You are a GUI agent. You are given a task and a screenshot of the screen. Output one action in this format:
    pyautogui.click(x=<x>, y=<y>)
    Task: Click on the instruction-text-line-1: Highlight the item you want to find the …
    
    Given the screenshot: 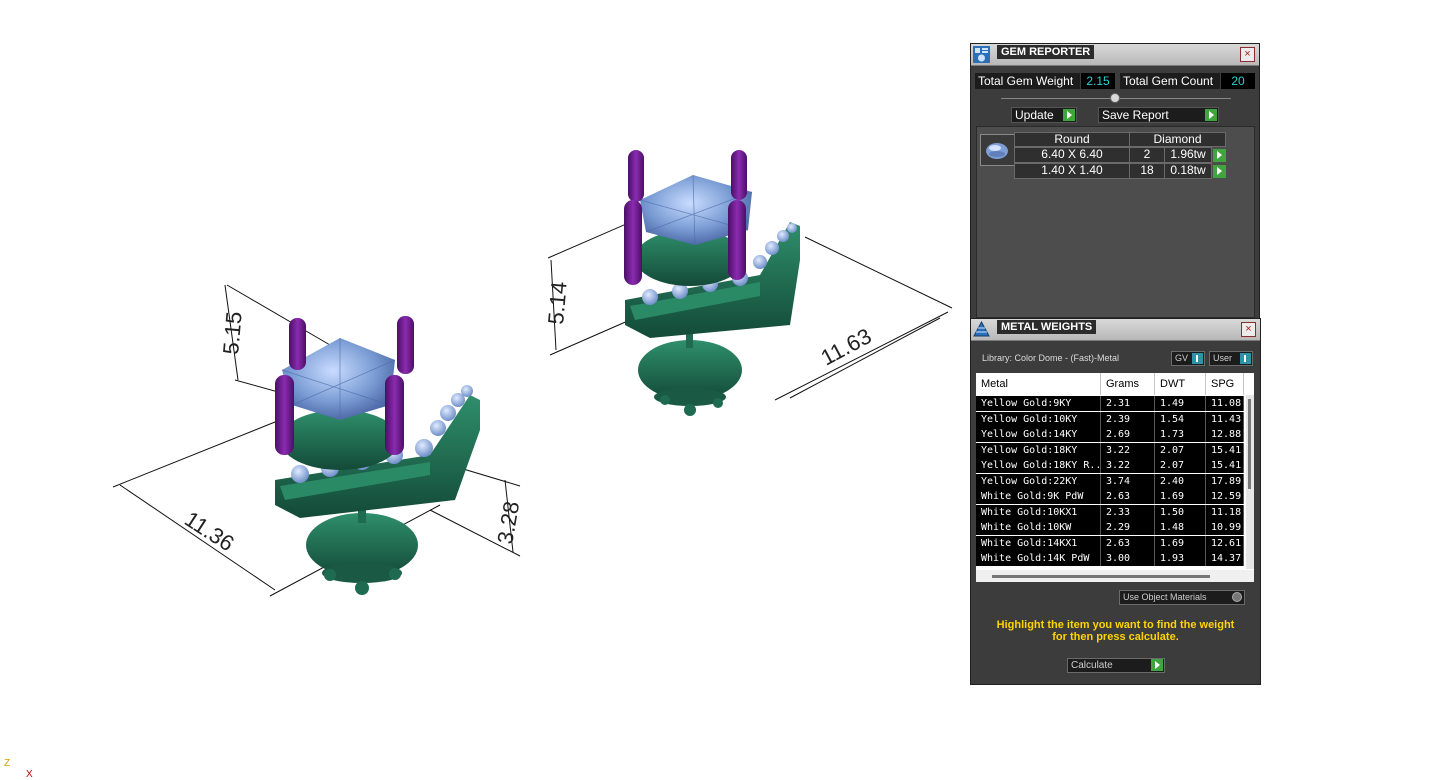 What is the action you would take?
    pyautogui.click(x=1115, y=625)
    